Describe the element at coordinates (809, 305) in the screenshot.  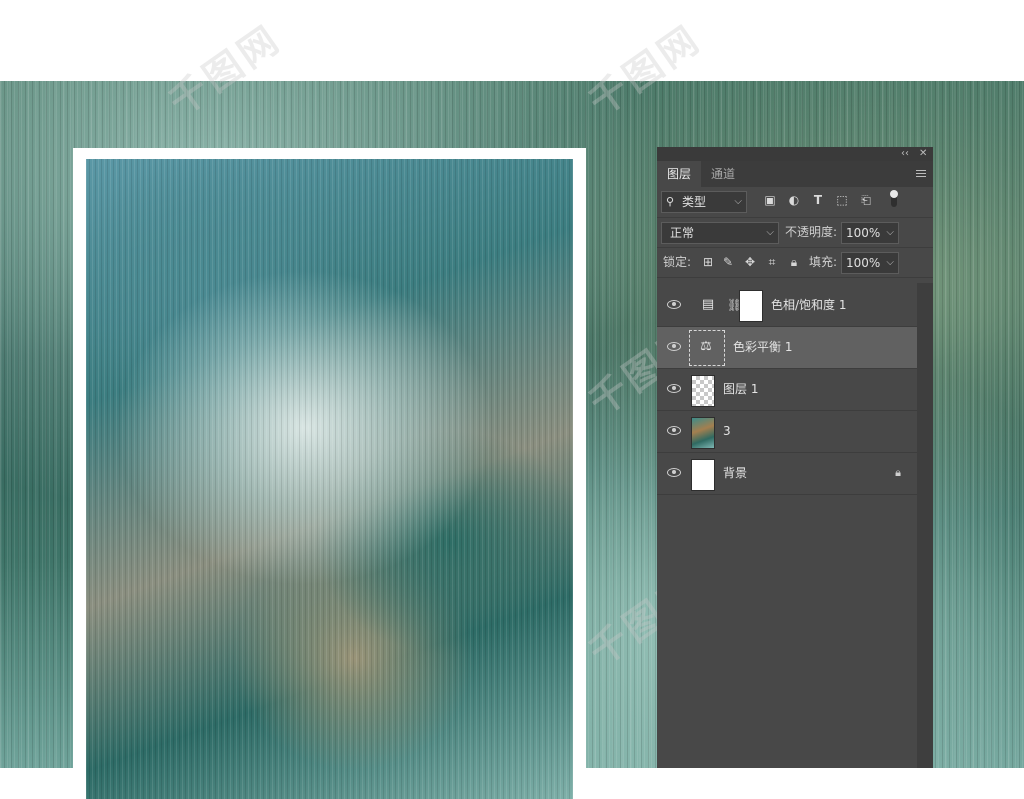
I see `layer-name: 色相/饱和度 1` at that location.